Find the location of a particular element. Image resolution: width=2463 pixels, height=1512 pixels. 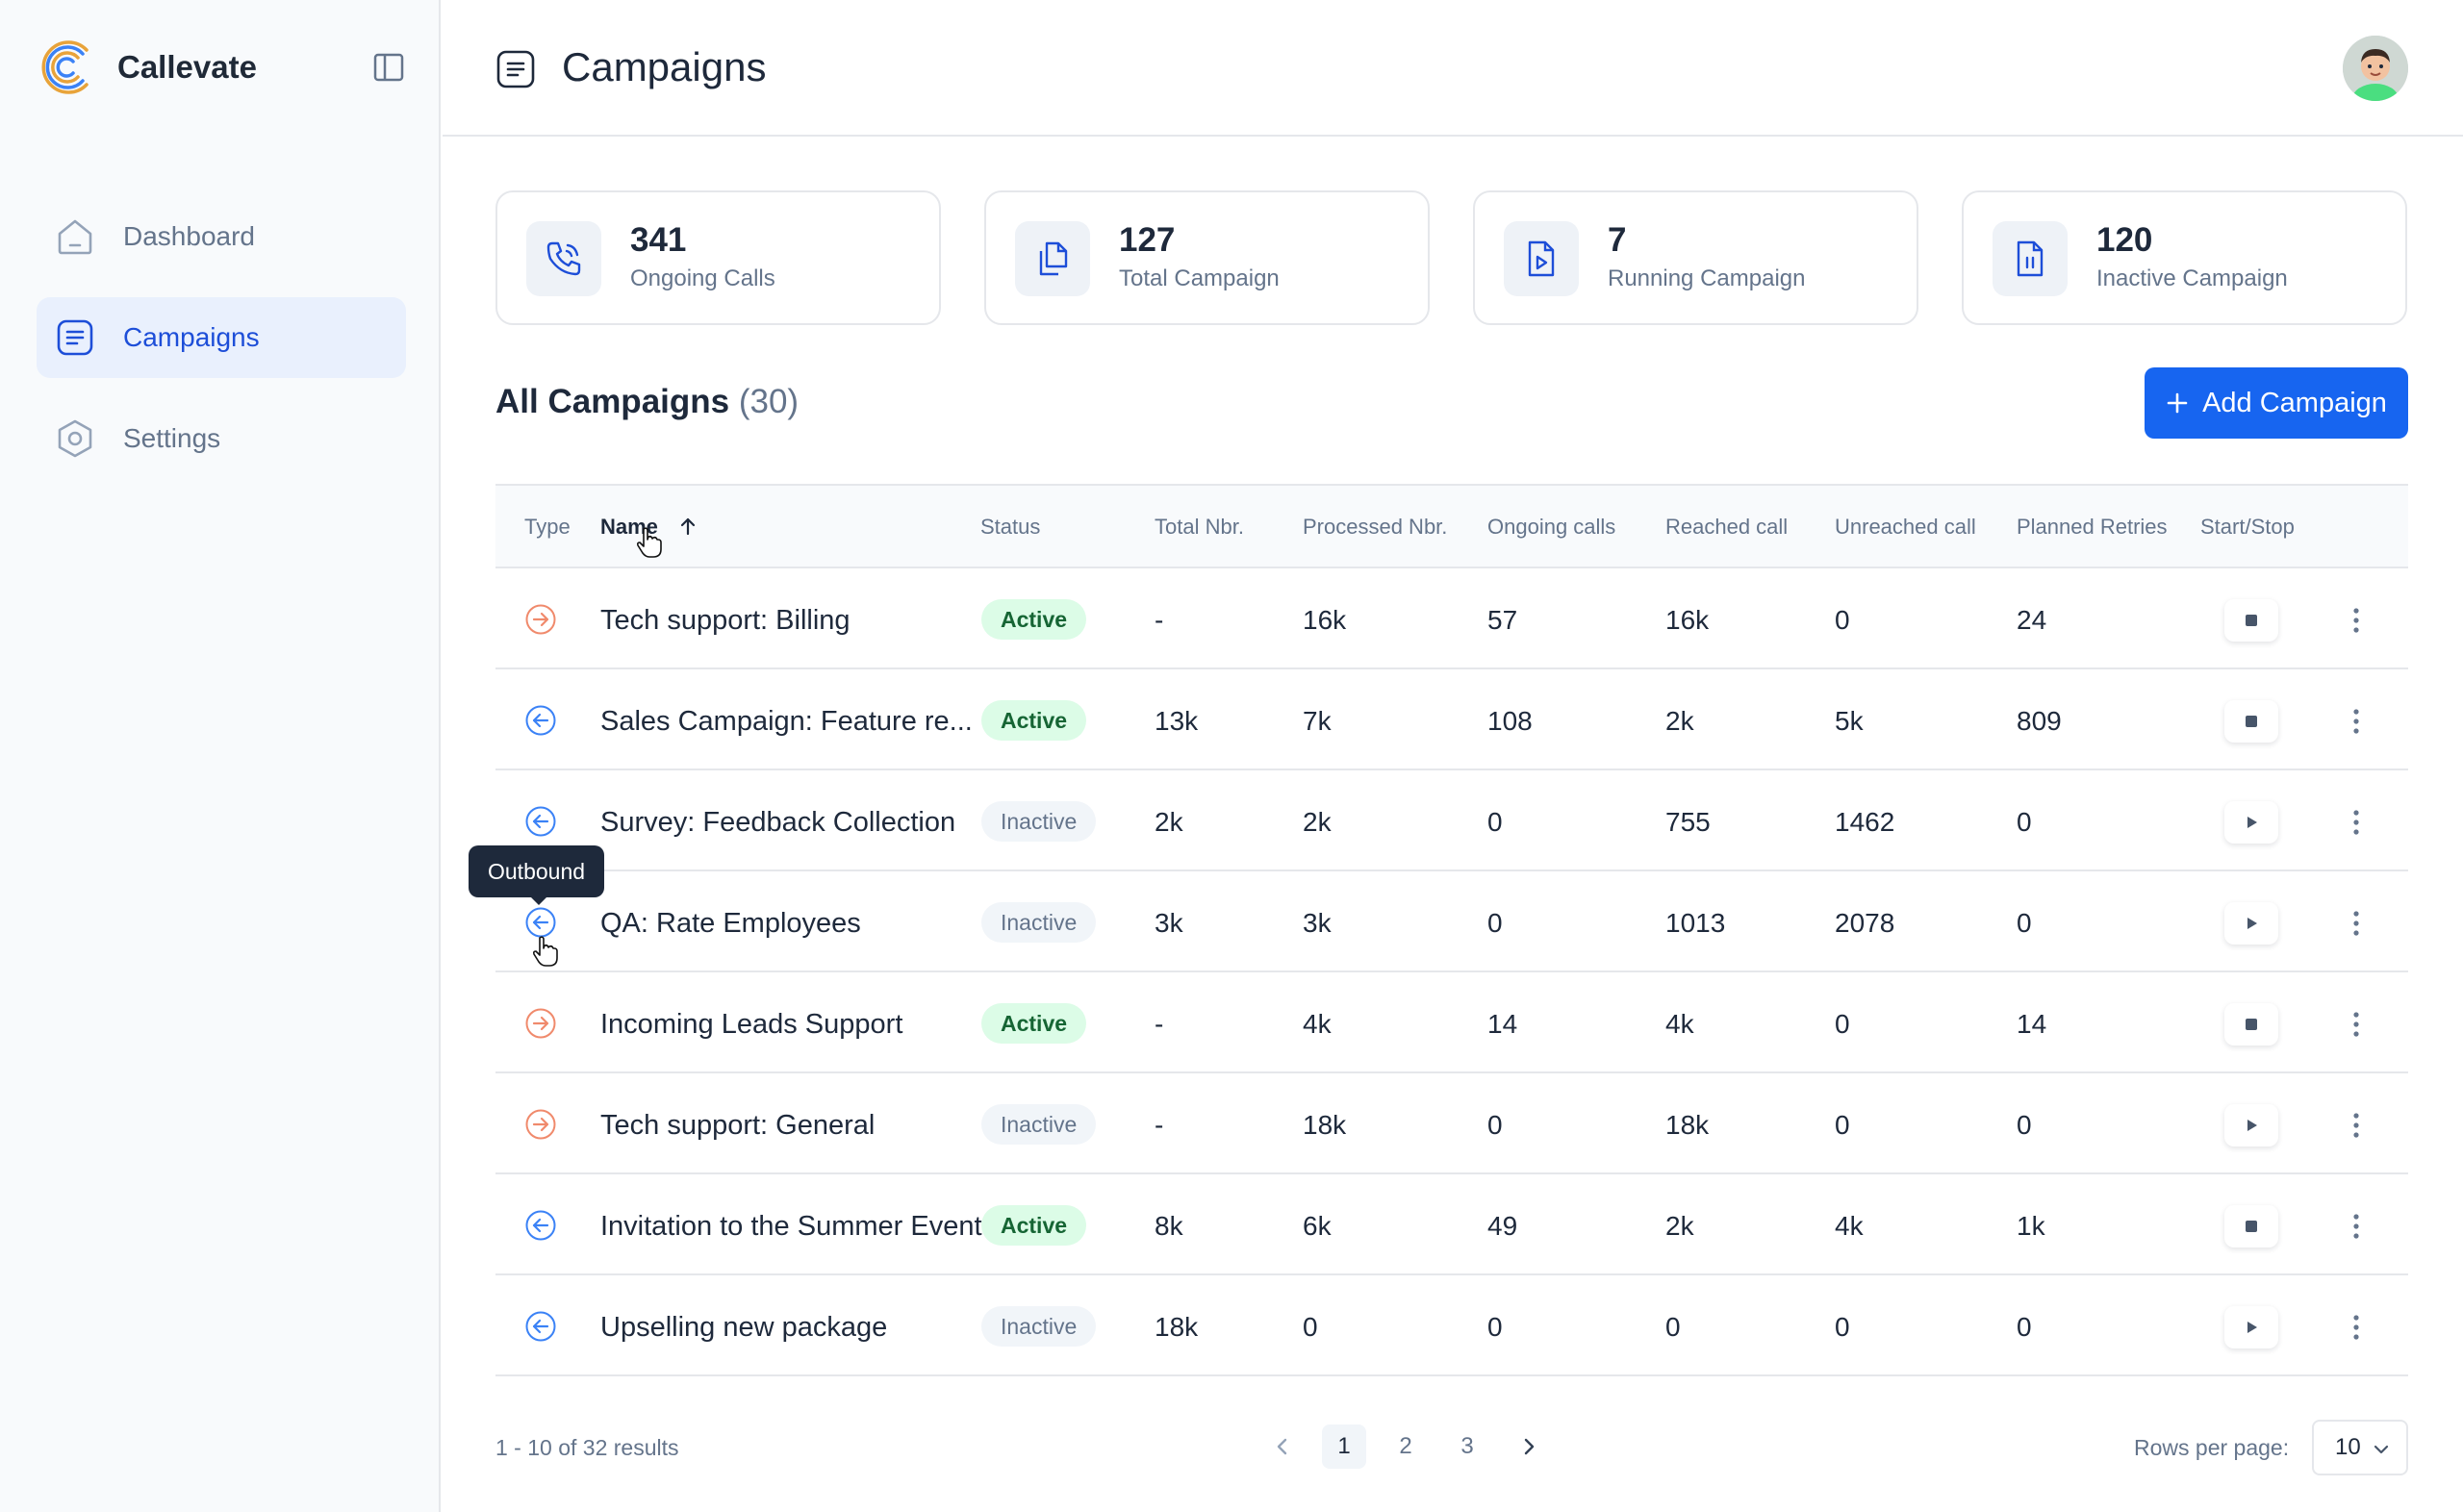

stat-card-running-campaign: 7 Running Campaign is located at coordinates (1695, 257).